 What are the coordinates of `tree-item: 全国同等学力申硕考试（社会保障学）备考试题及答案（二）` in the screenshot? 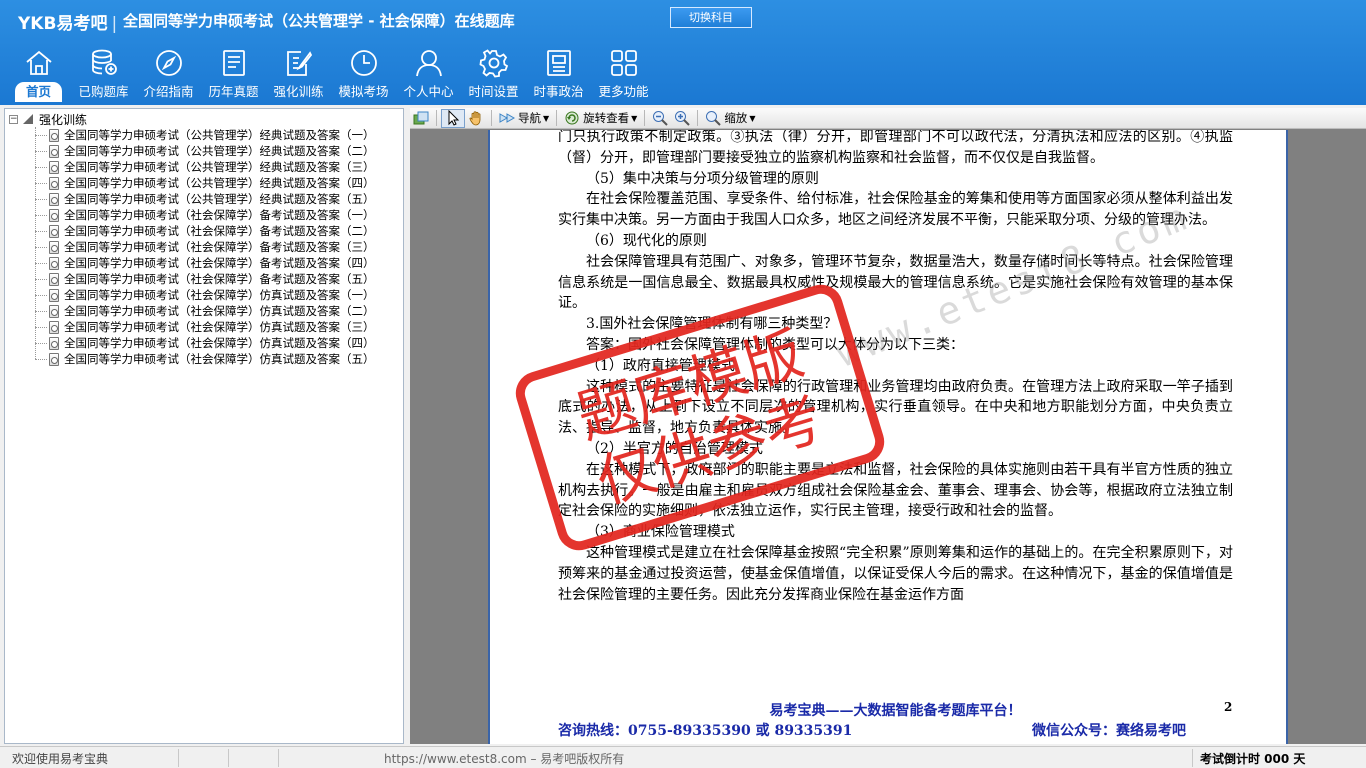 It's located at (205, 231).